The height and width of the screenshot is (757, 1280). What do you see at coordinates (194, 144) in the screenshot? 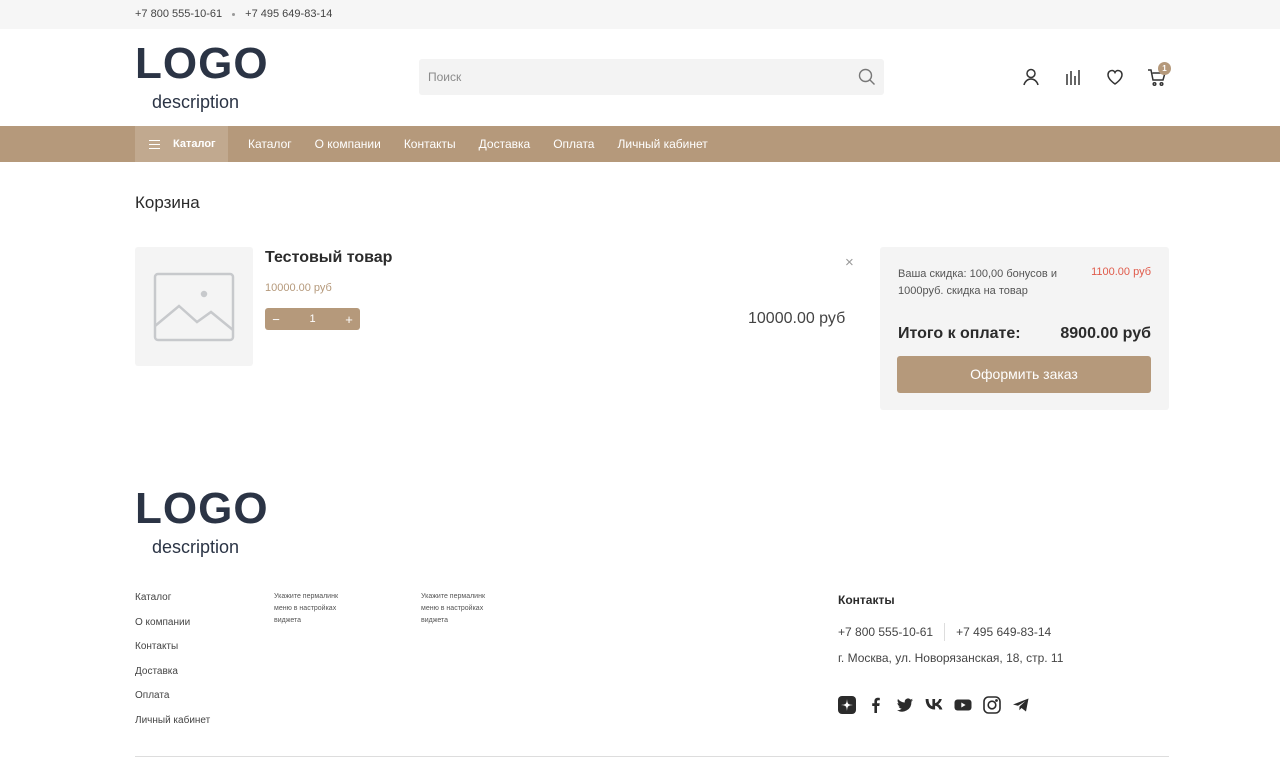
I see `catalog-menu-label: Каталог` at bounding box center [194, 144].